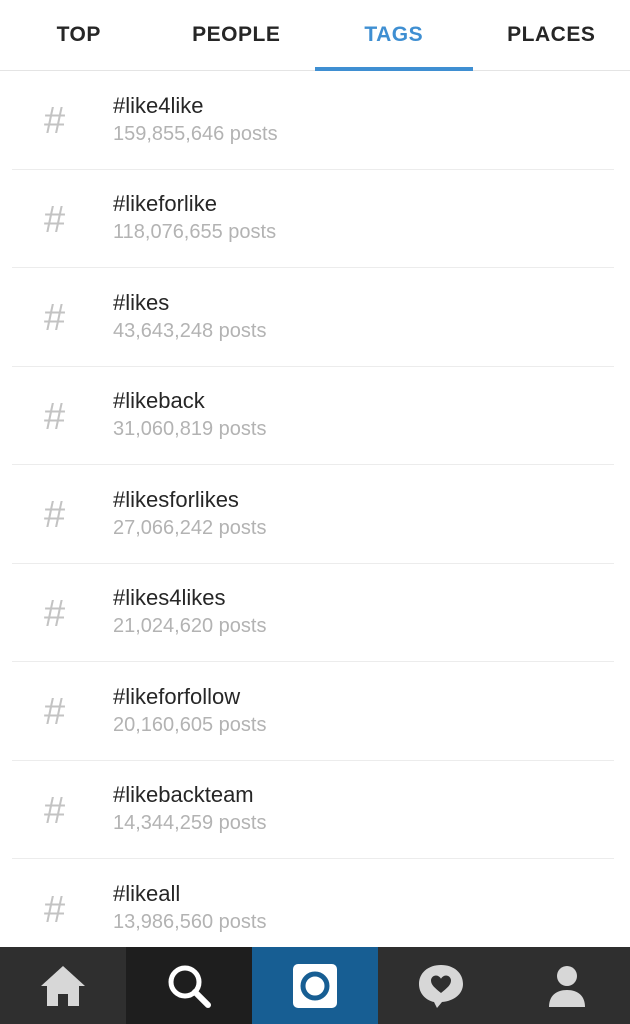  What do you see at coordinates (190, 120) in the screenshot?
I see `tag-result-text: #like4like 159,855,646 posts` at bounding box center [190, 120].